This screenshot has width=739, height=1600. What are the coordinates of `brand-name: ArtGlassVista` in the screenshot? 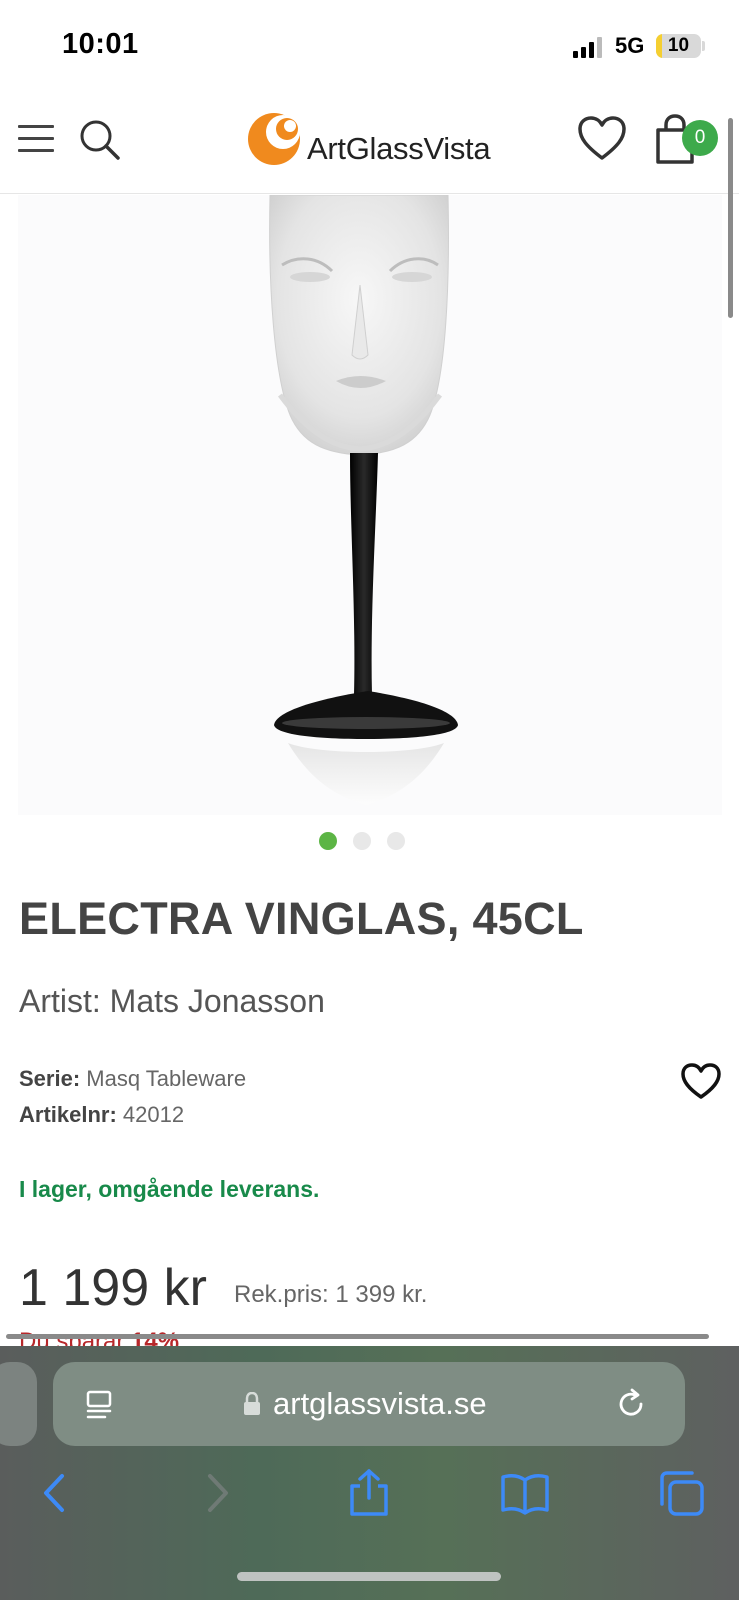 It's located at (399, 148).